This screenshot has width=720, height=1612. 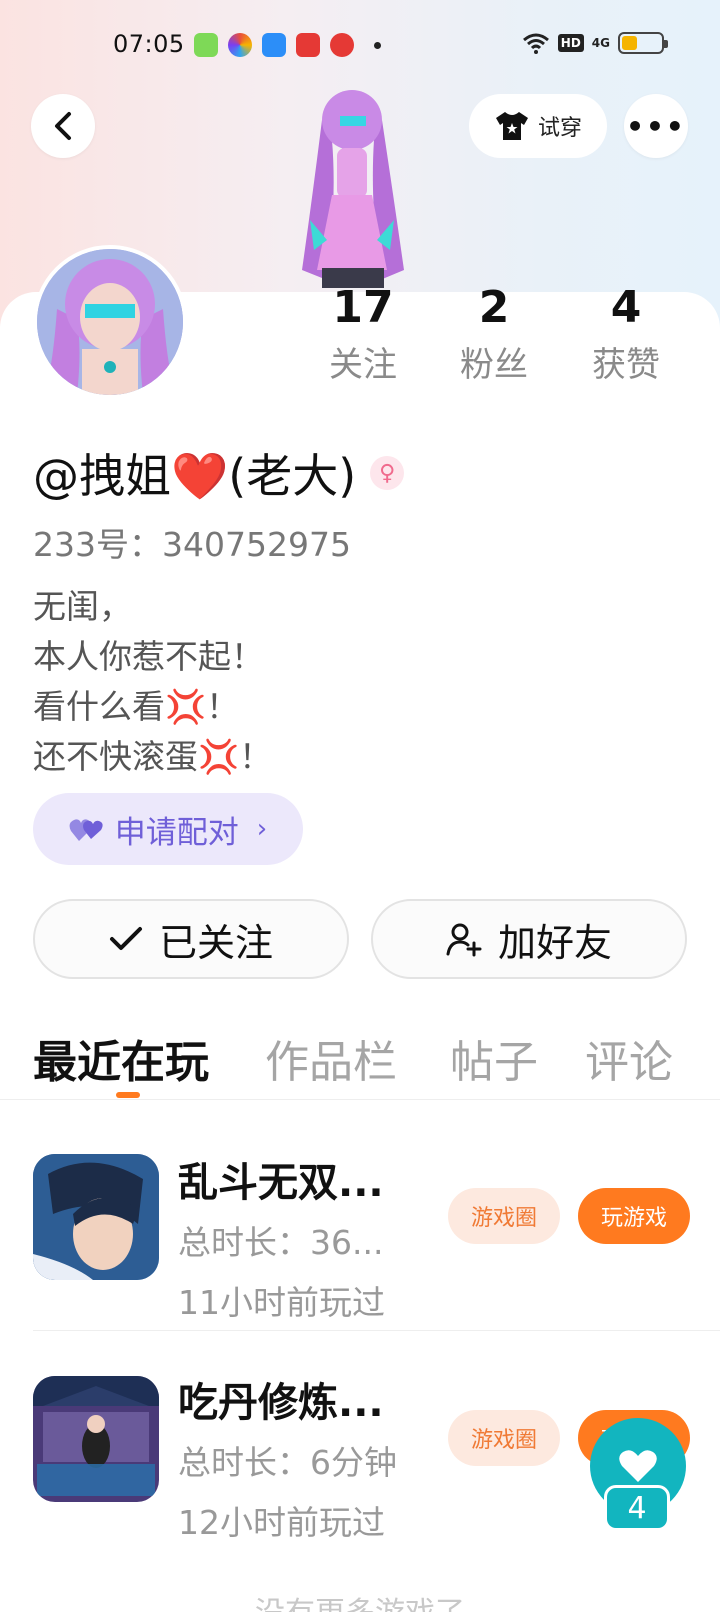 I want to click on avatar, so click(x=110, y=322).